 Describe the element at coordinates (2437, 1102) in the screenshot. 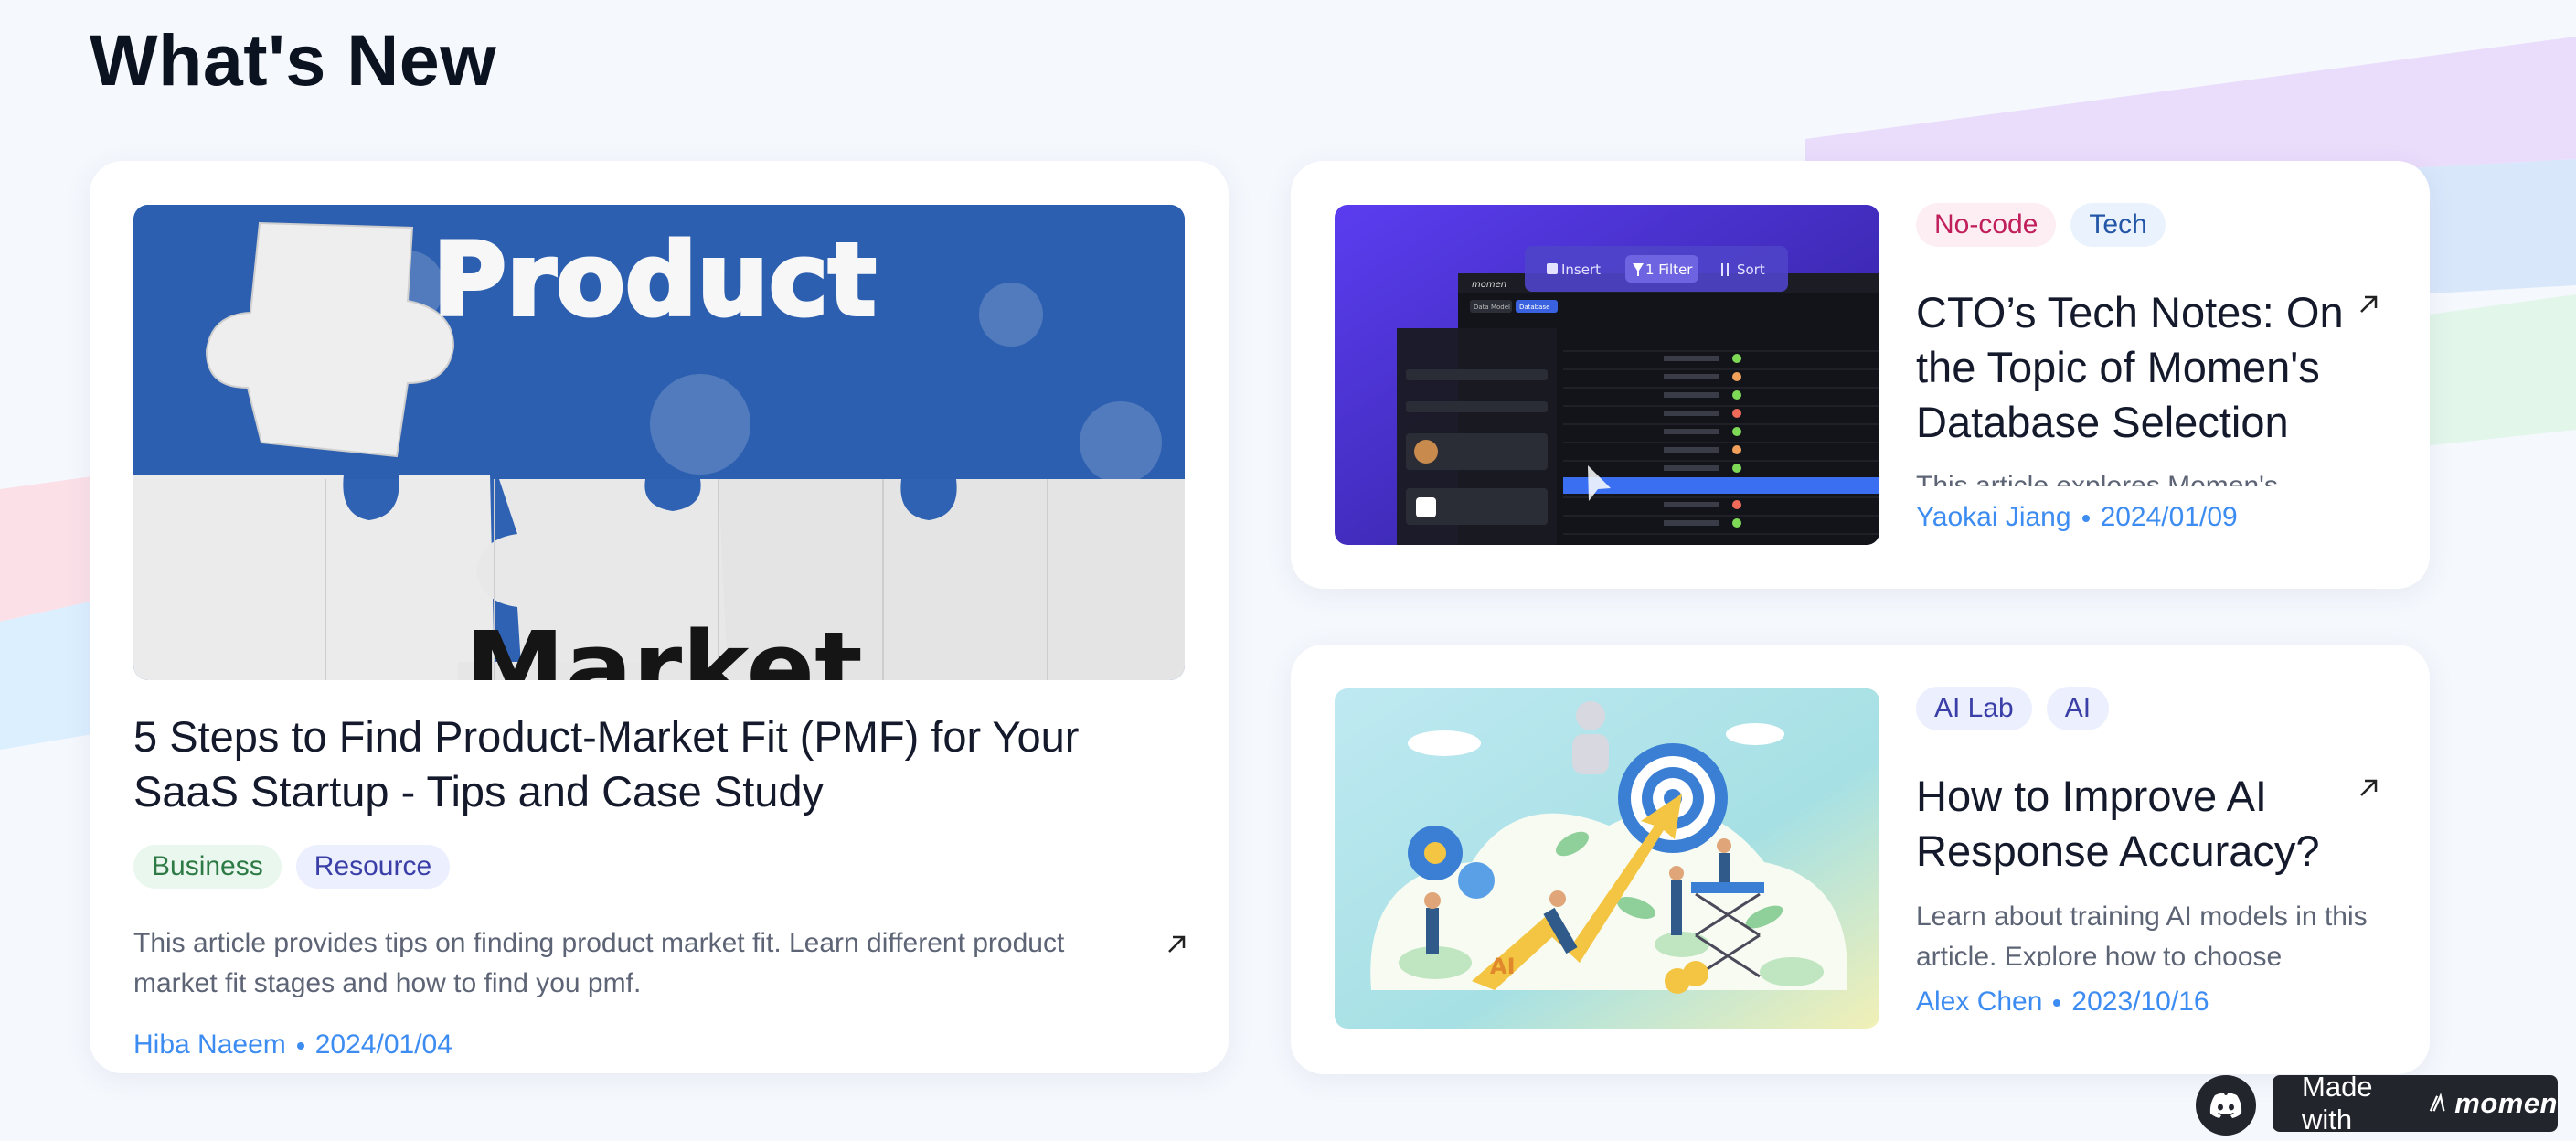

I see `momen-logo-icon` at that location.